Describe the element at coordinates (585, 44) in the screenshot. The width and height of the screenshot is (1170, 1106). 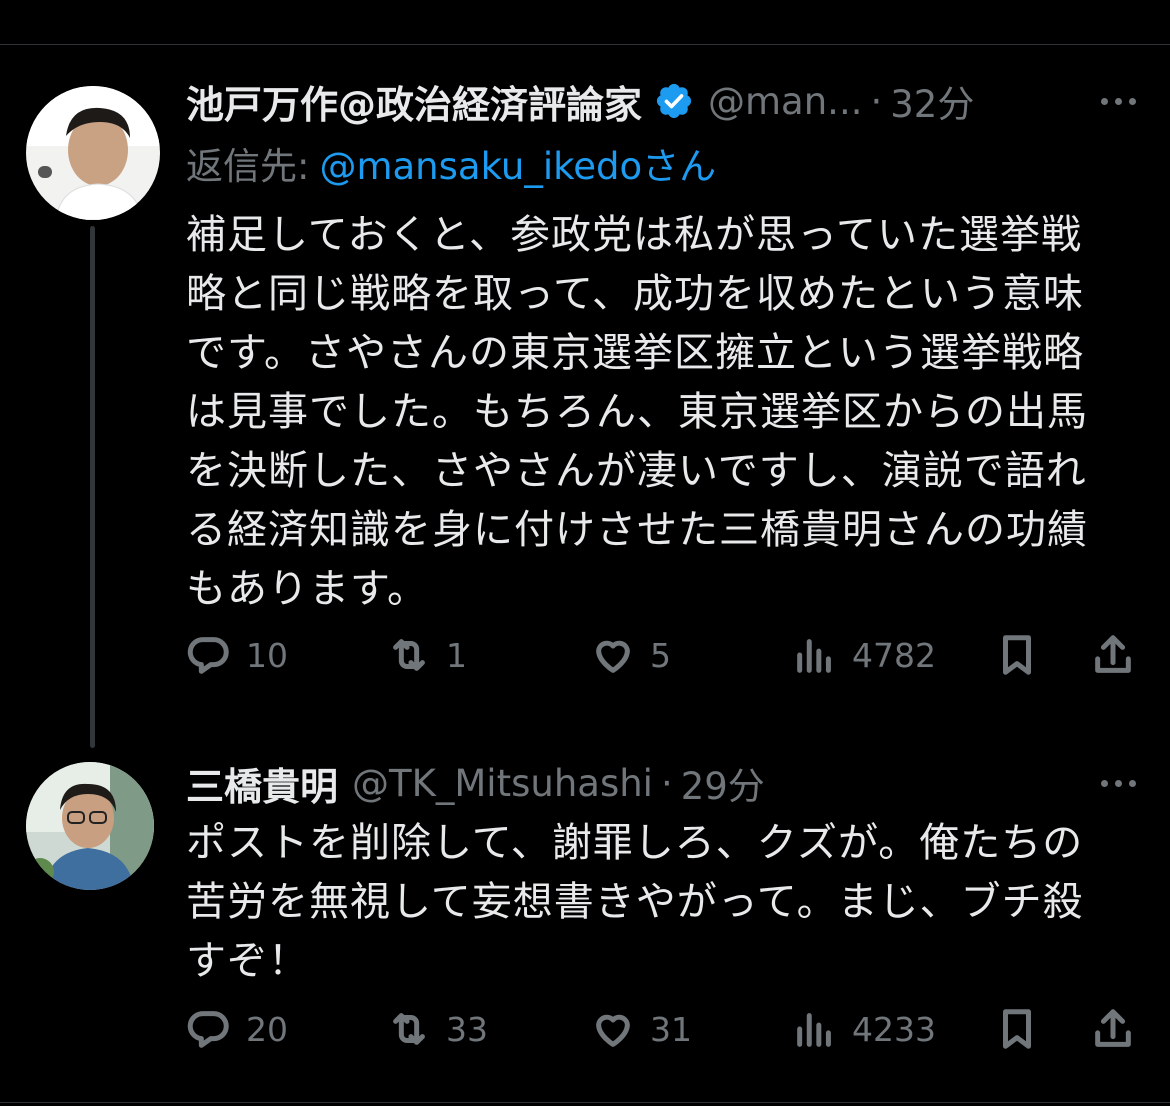
I see `top-divider` at that location.